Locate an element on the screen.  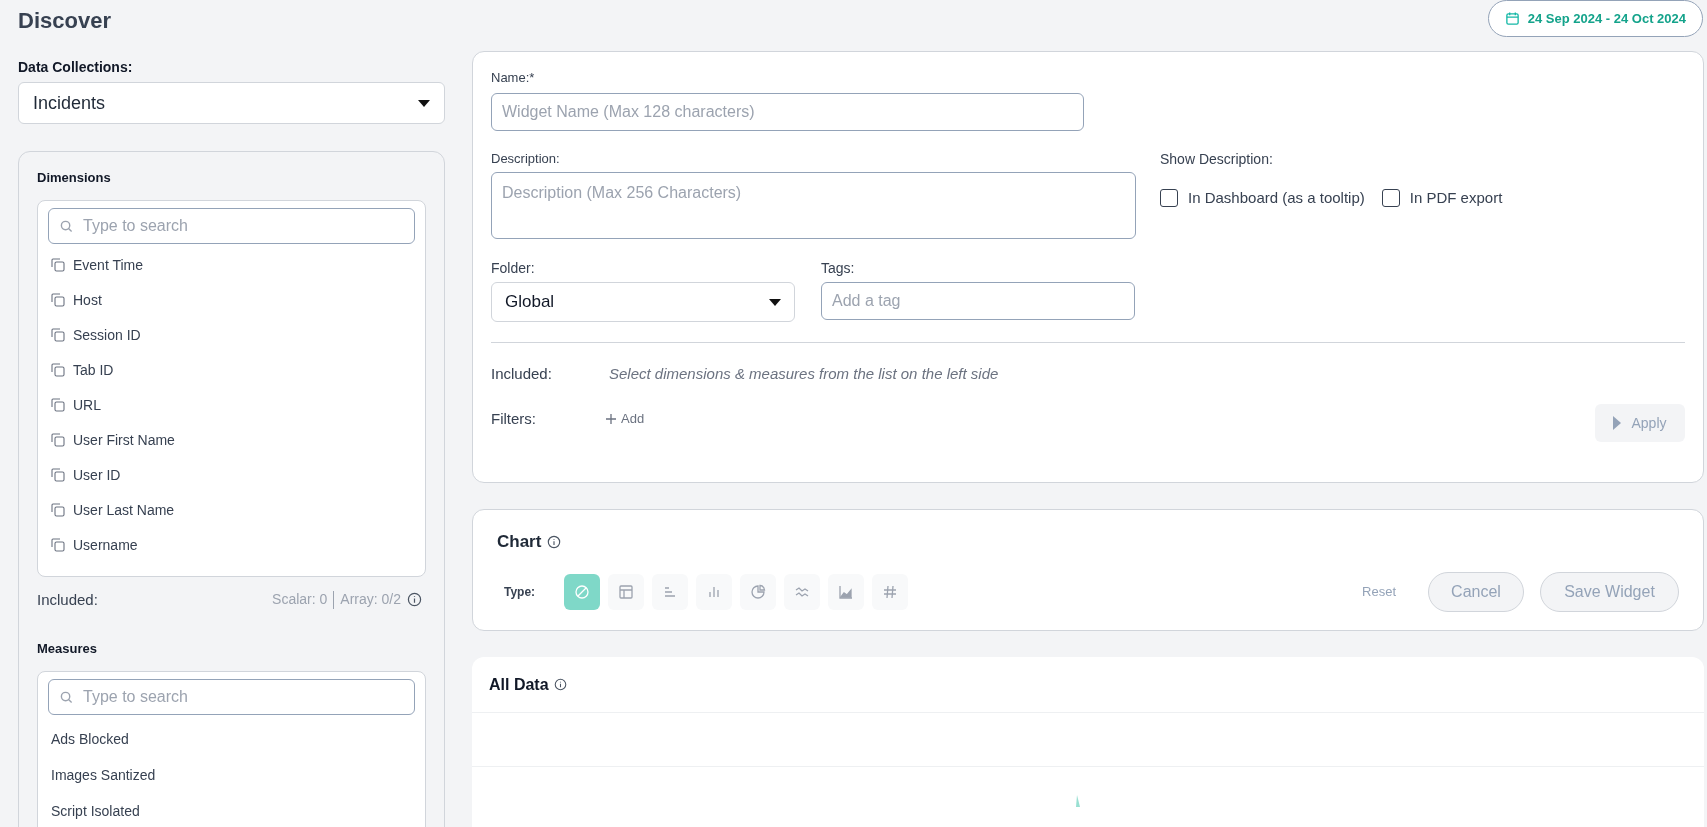
collection-select: Incidents is located at coordinates (231, 103).